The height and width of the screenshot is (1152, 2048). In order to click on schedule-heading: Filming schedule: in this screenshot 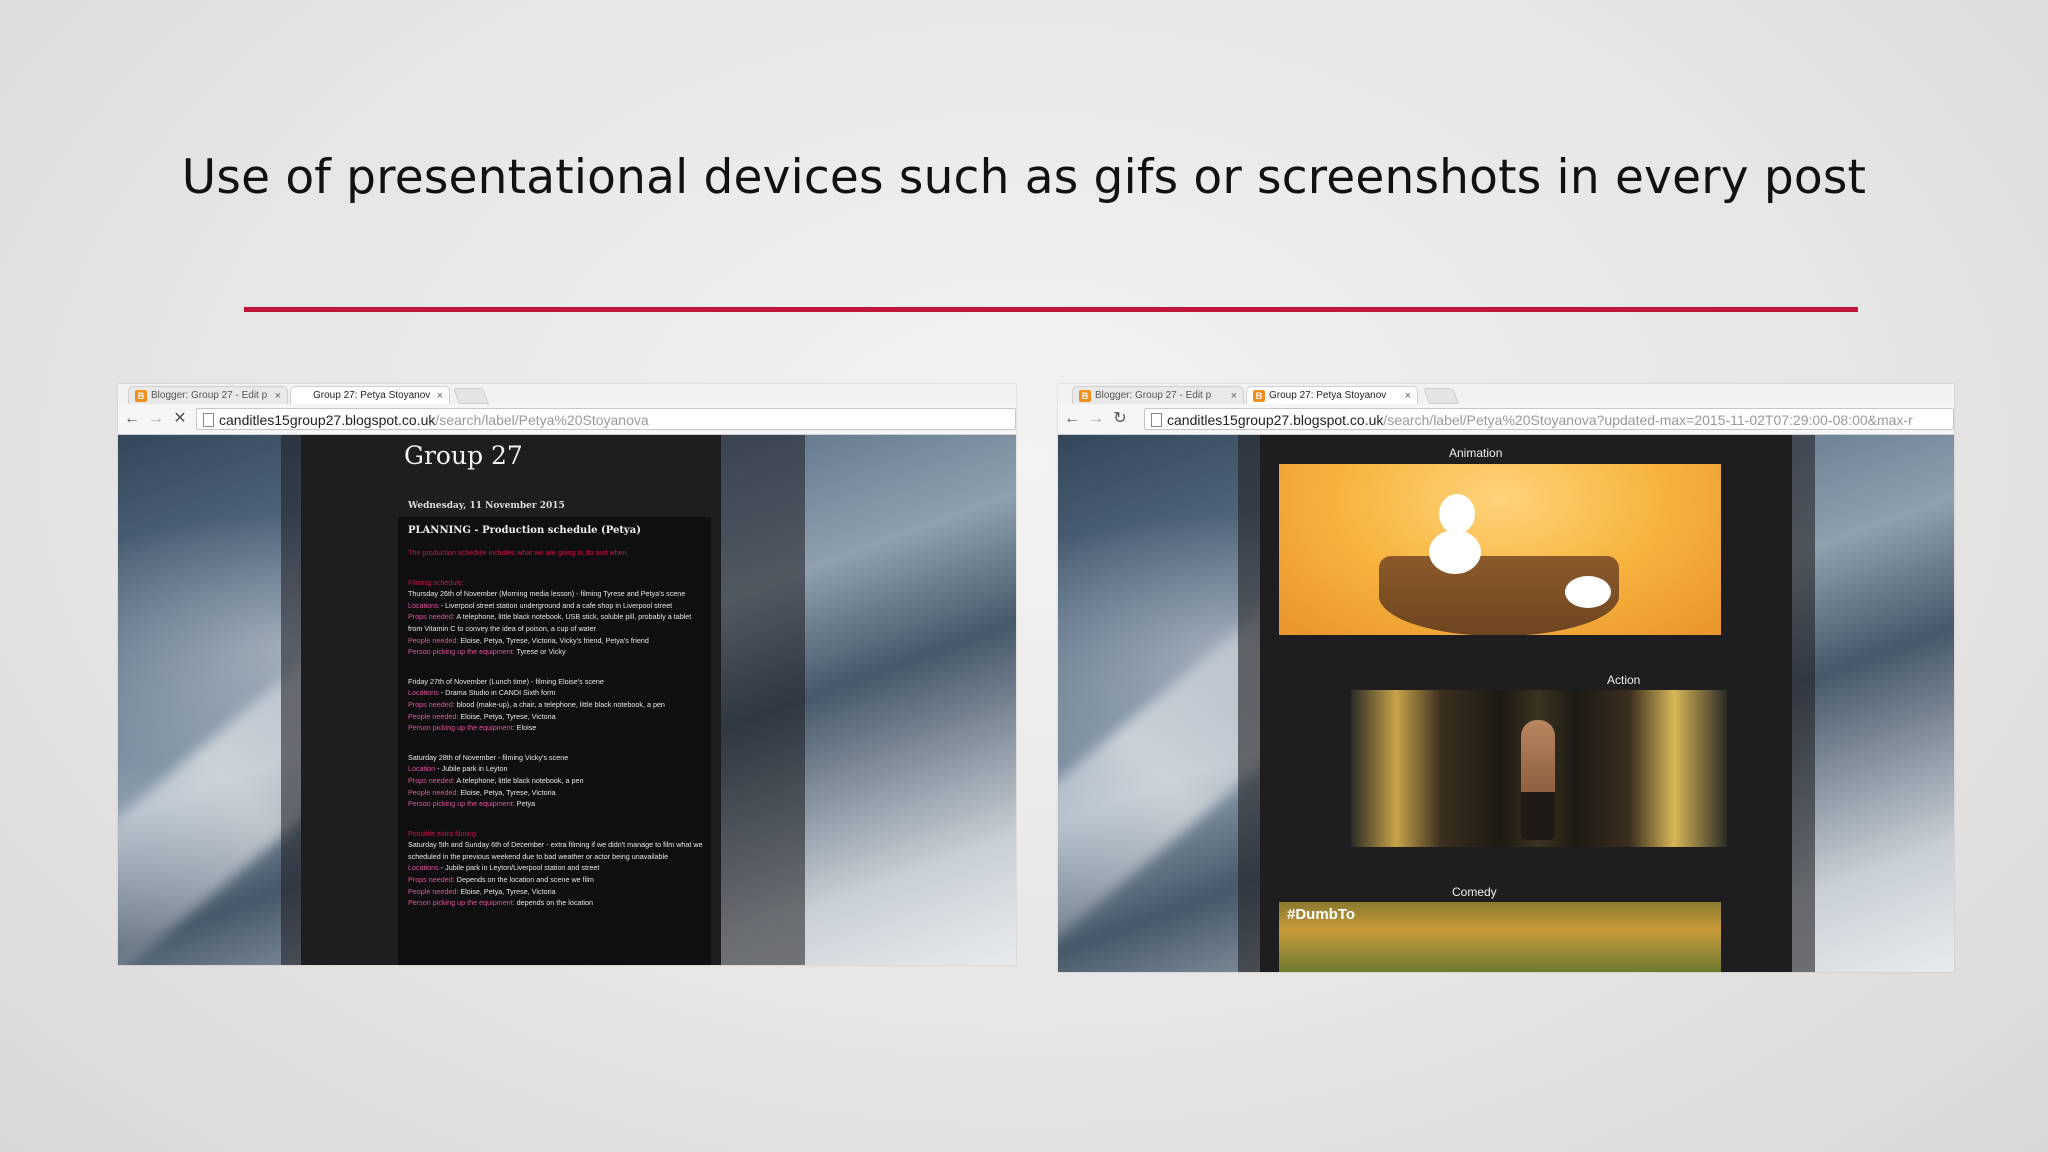, I will do `click(436, 582)`.